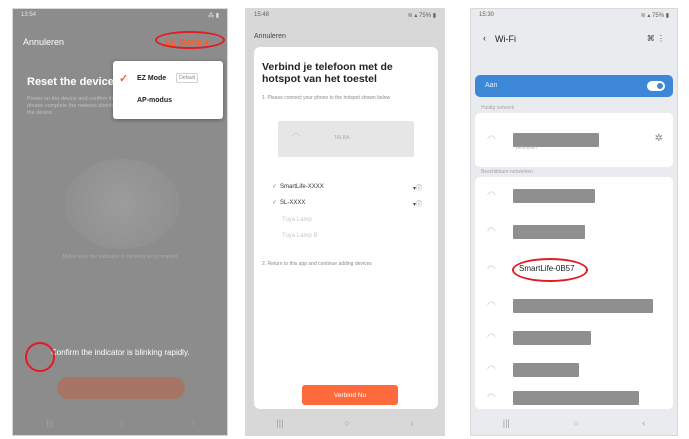  Describe the element at coordinates (352, 222) in the screenshot. I see `network-item: Tuya Lamp` at that location.